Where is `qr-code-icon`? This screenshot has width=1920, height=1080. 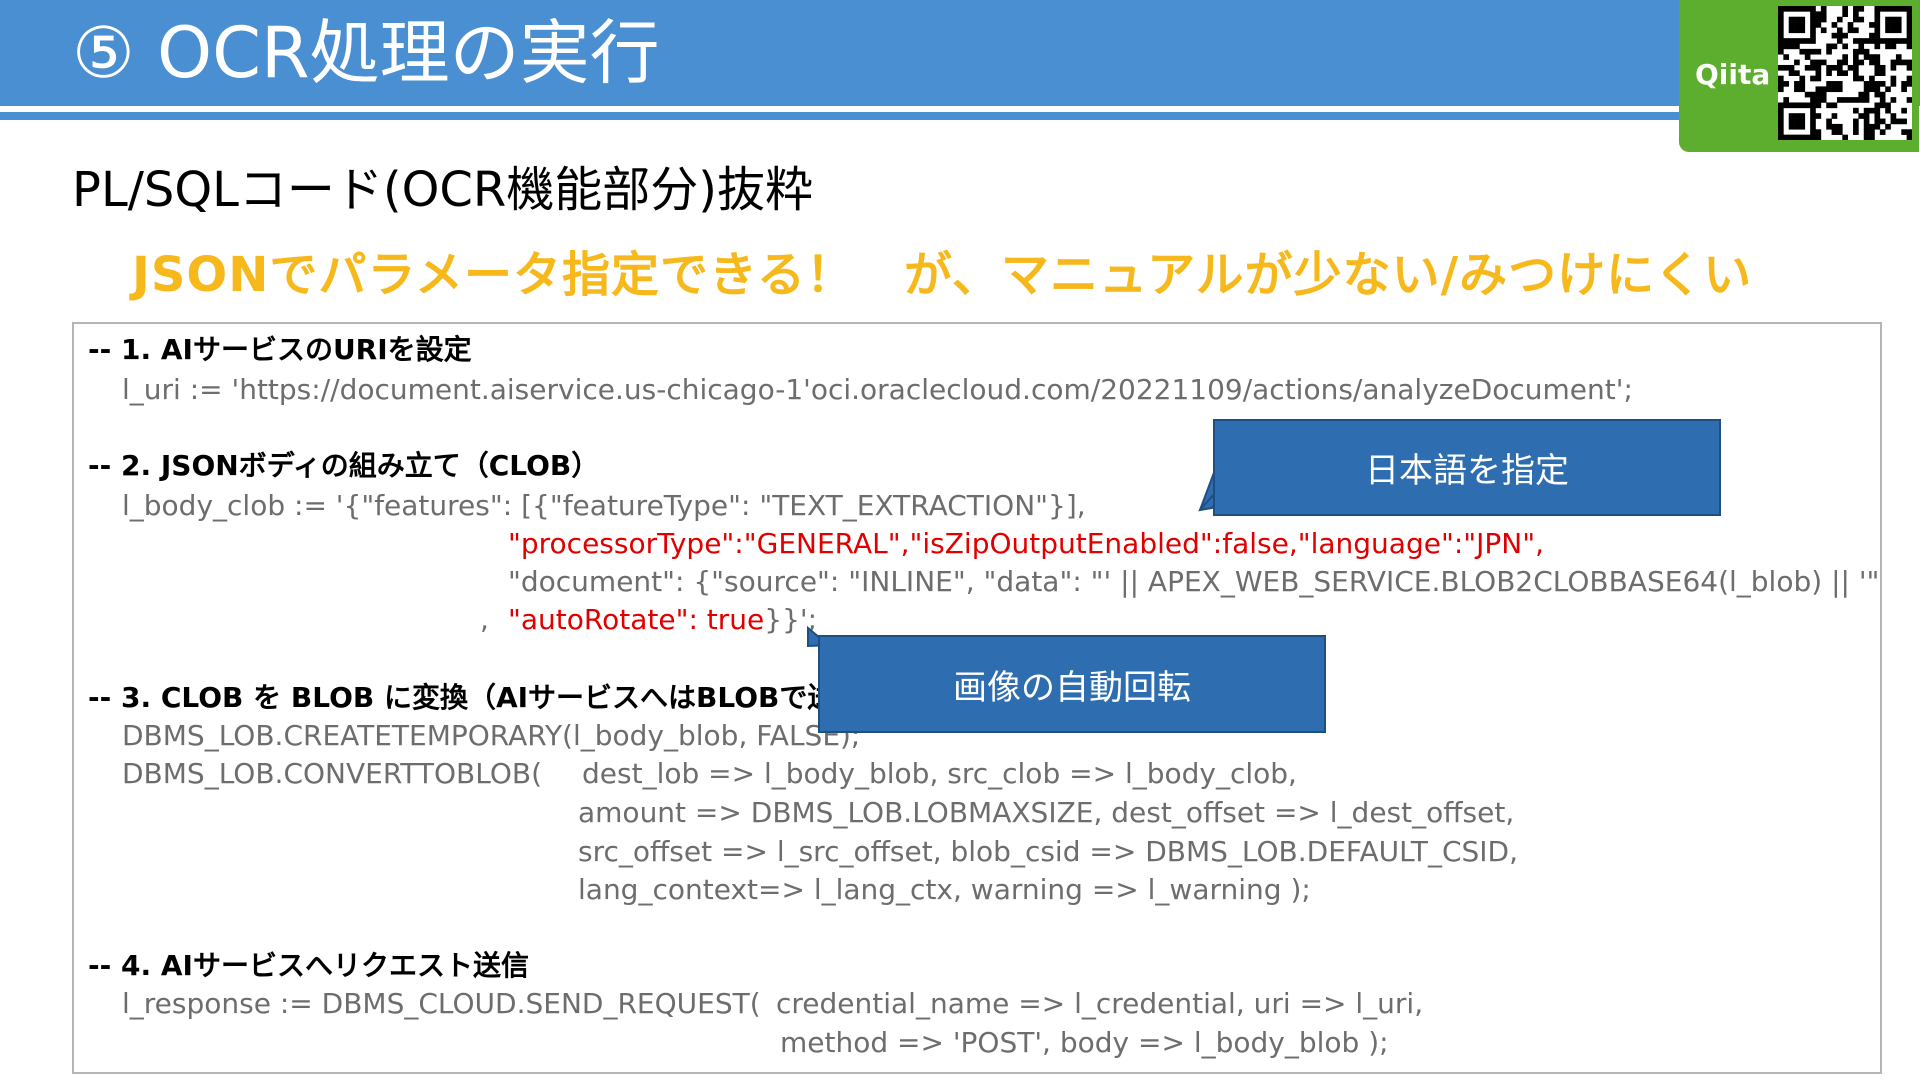 qr-code-icon is located at coordinates (1845, 73).